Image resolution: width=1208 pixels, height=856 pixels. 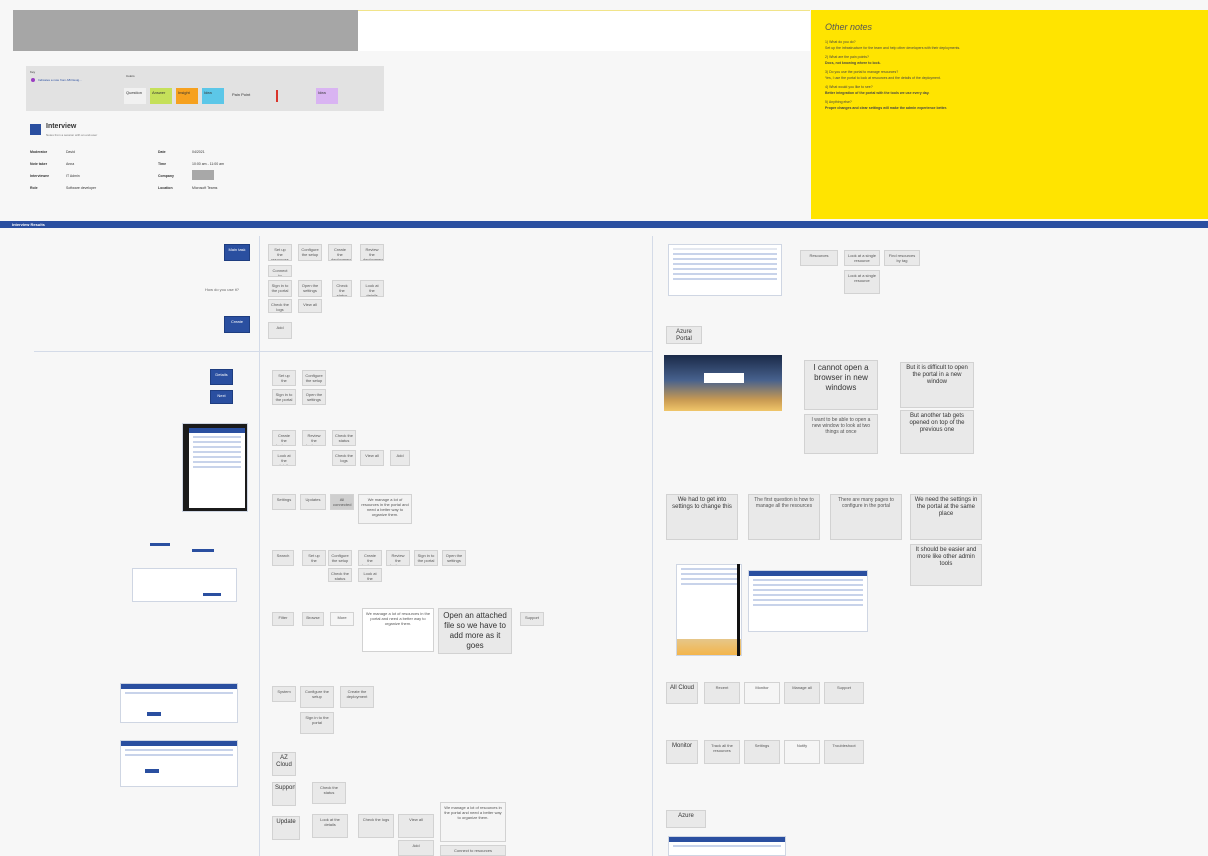 What do you see at coordinates (284, 502) in the screenshot?
I see `note-c1: Settings` at bounding box center [284, 502].